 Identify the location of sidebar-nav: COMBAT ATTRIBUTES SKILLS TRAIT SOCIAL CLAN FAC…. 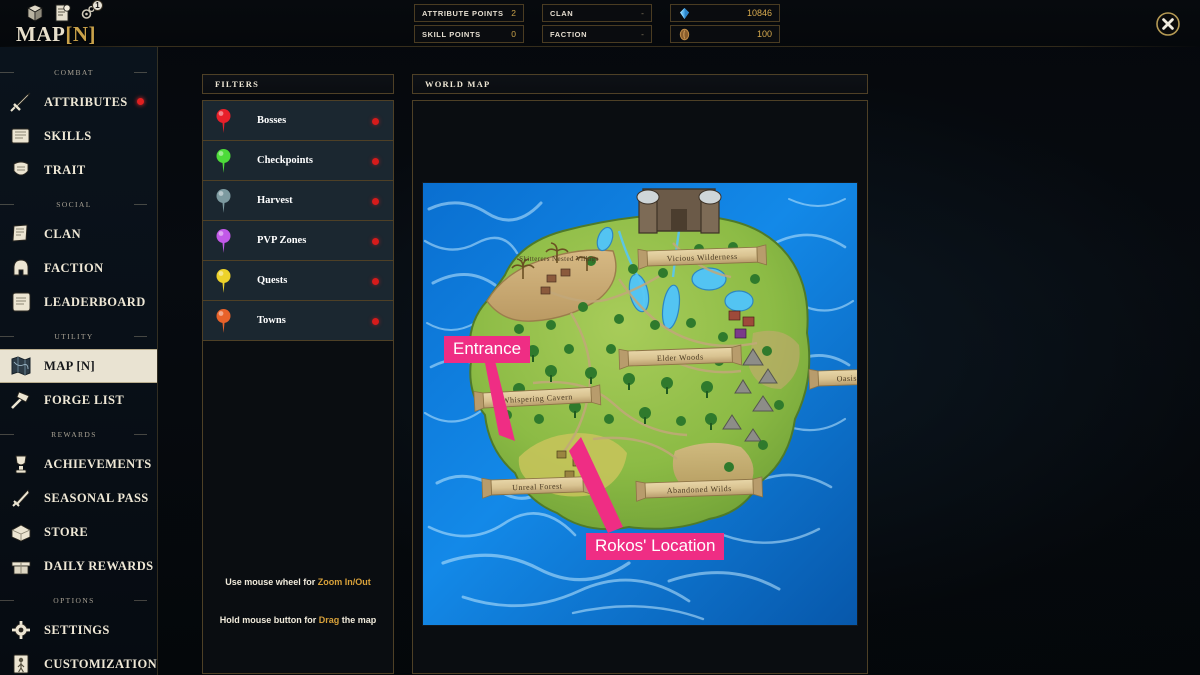
(79, 361).